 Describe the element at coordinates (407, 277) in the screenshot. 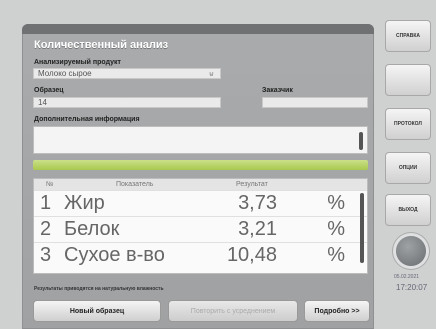

I see `date-display: 05.02.2021` at that location.